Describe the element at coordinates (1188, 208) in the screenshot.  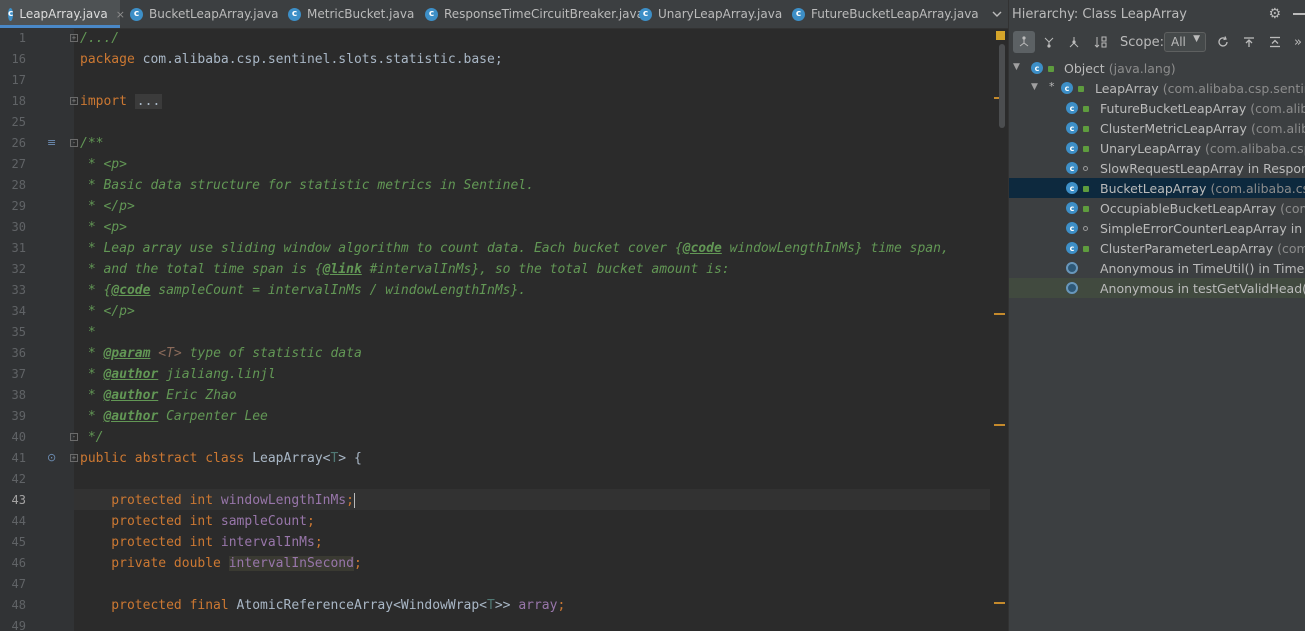
I see `node-name: OccupiableBucketLeapArray` at that location.